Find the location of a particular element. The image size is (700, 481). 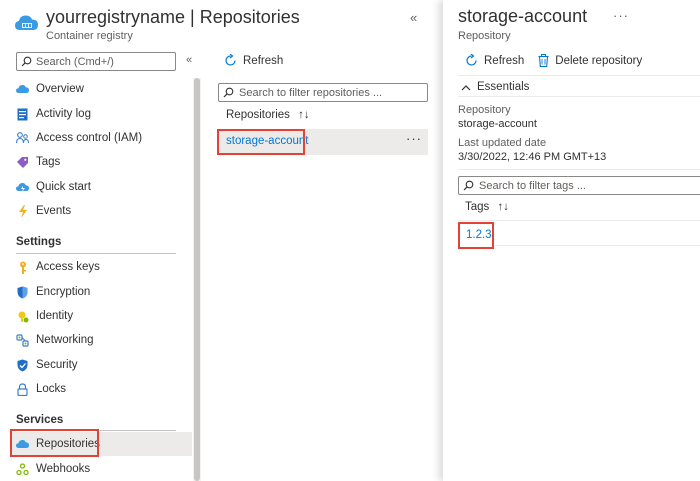

menu-item-label: Access control (IAM) is located at coordinates (89, 138).